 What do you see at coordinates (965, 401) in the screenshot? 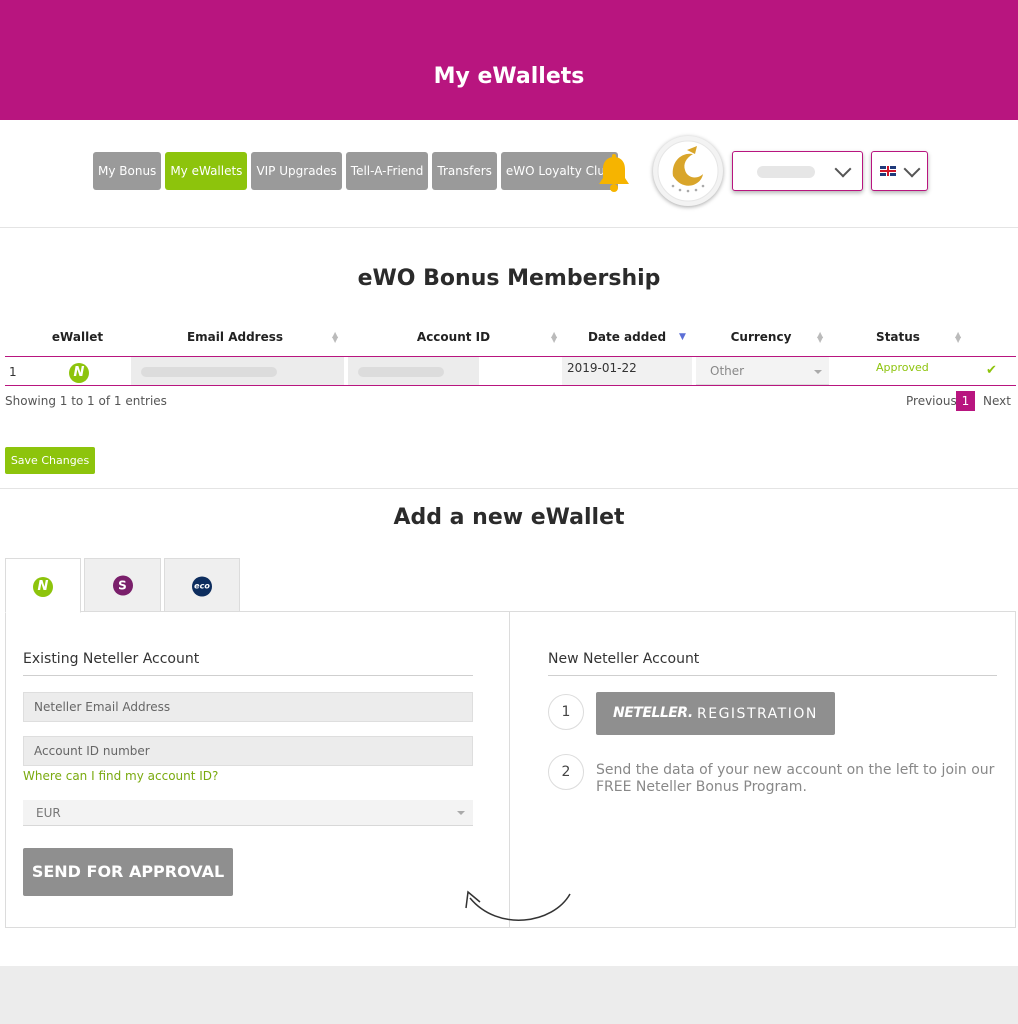
I see `pagination-page-1: 1` at bounding box center [965, 401].